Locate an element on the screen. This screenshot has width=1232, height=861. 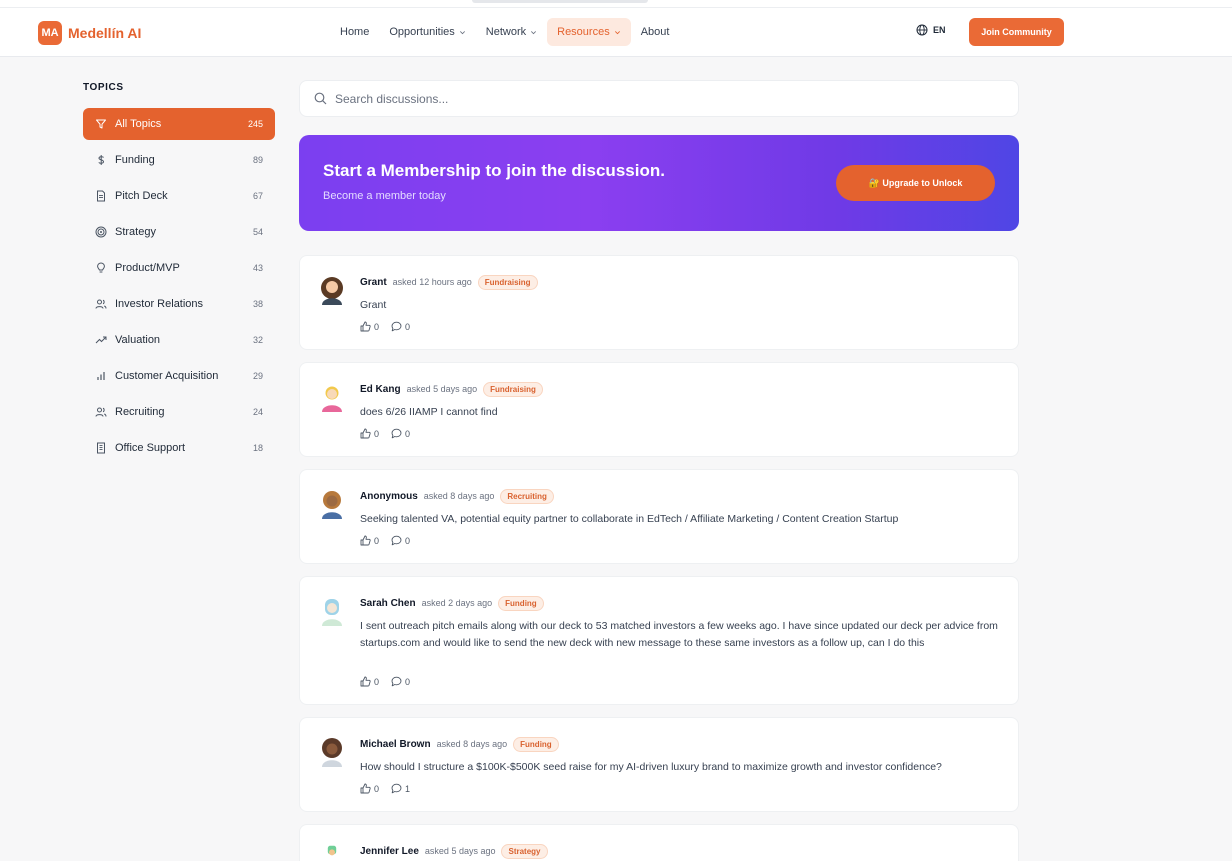
search-input is located at coordinates (655, 98).